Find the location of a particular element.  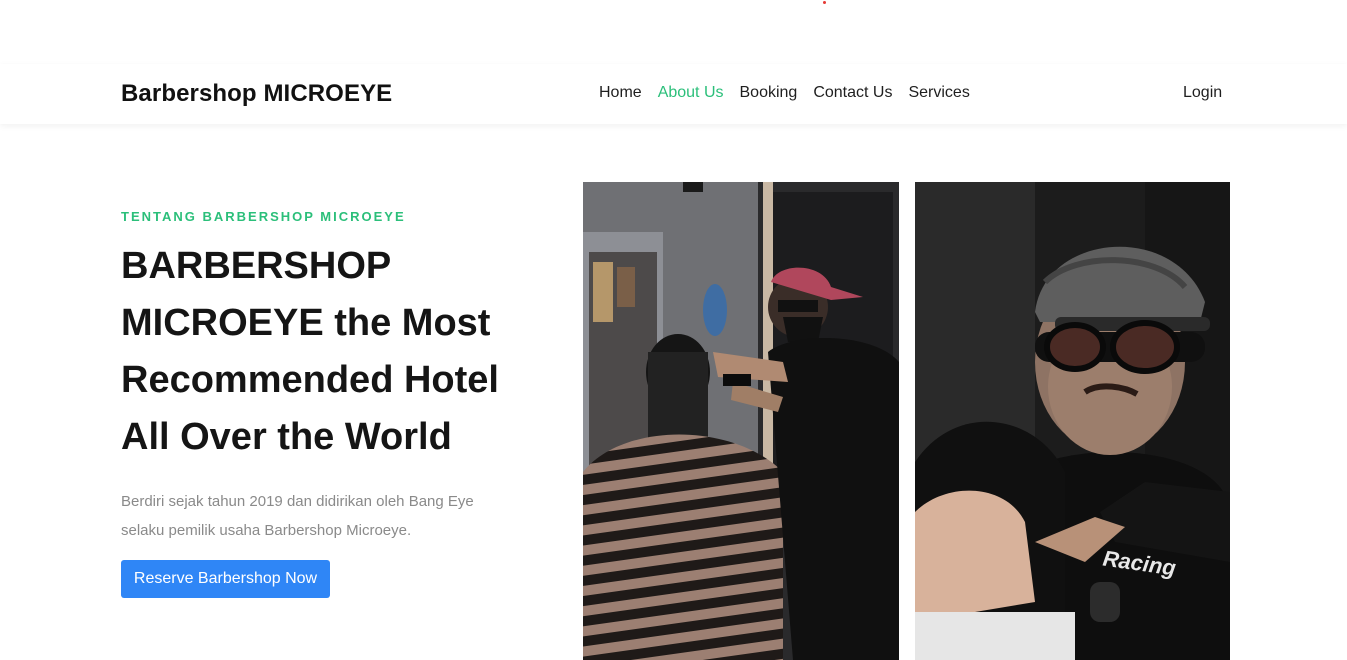

section-eyebrow: TENTANG BARBERSHOP MICROEYE is located at coordinates (263, 216).